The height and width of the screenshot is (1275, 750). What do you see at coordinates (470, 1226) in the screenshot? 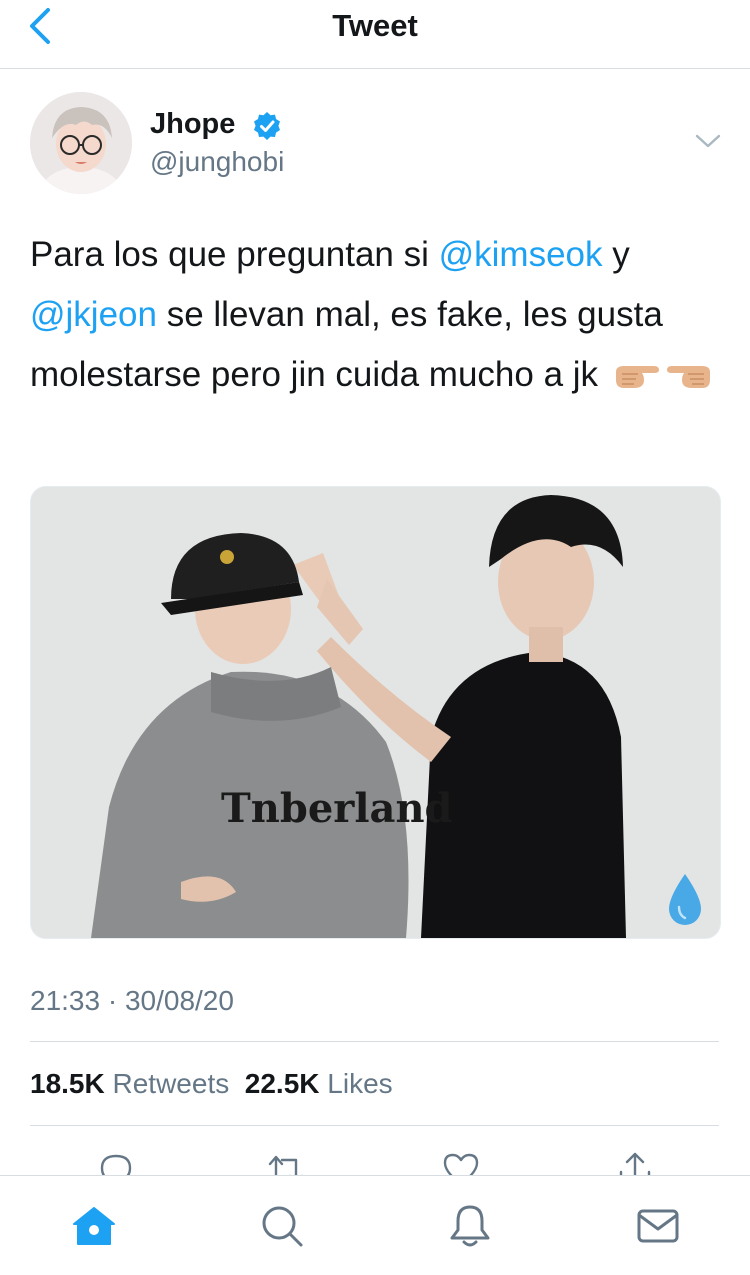
I see `notifications-icon` at bounding box center [470, 1226].